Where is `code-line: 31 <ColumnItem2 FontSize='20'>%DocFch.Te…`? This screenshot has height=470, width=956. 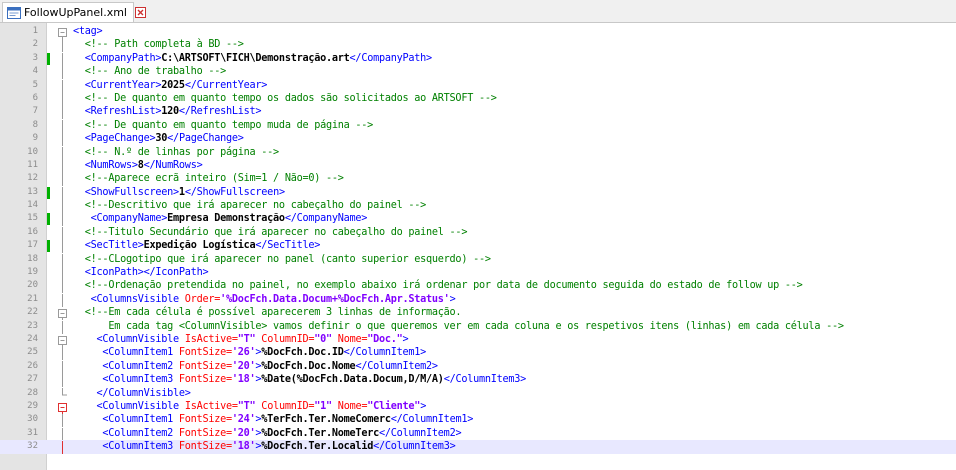 code-line: 31 <ColumnItem2 FontSize='20'>%DocFch.Te… is located at coordinates (478, 434).